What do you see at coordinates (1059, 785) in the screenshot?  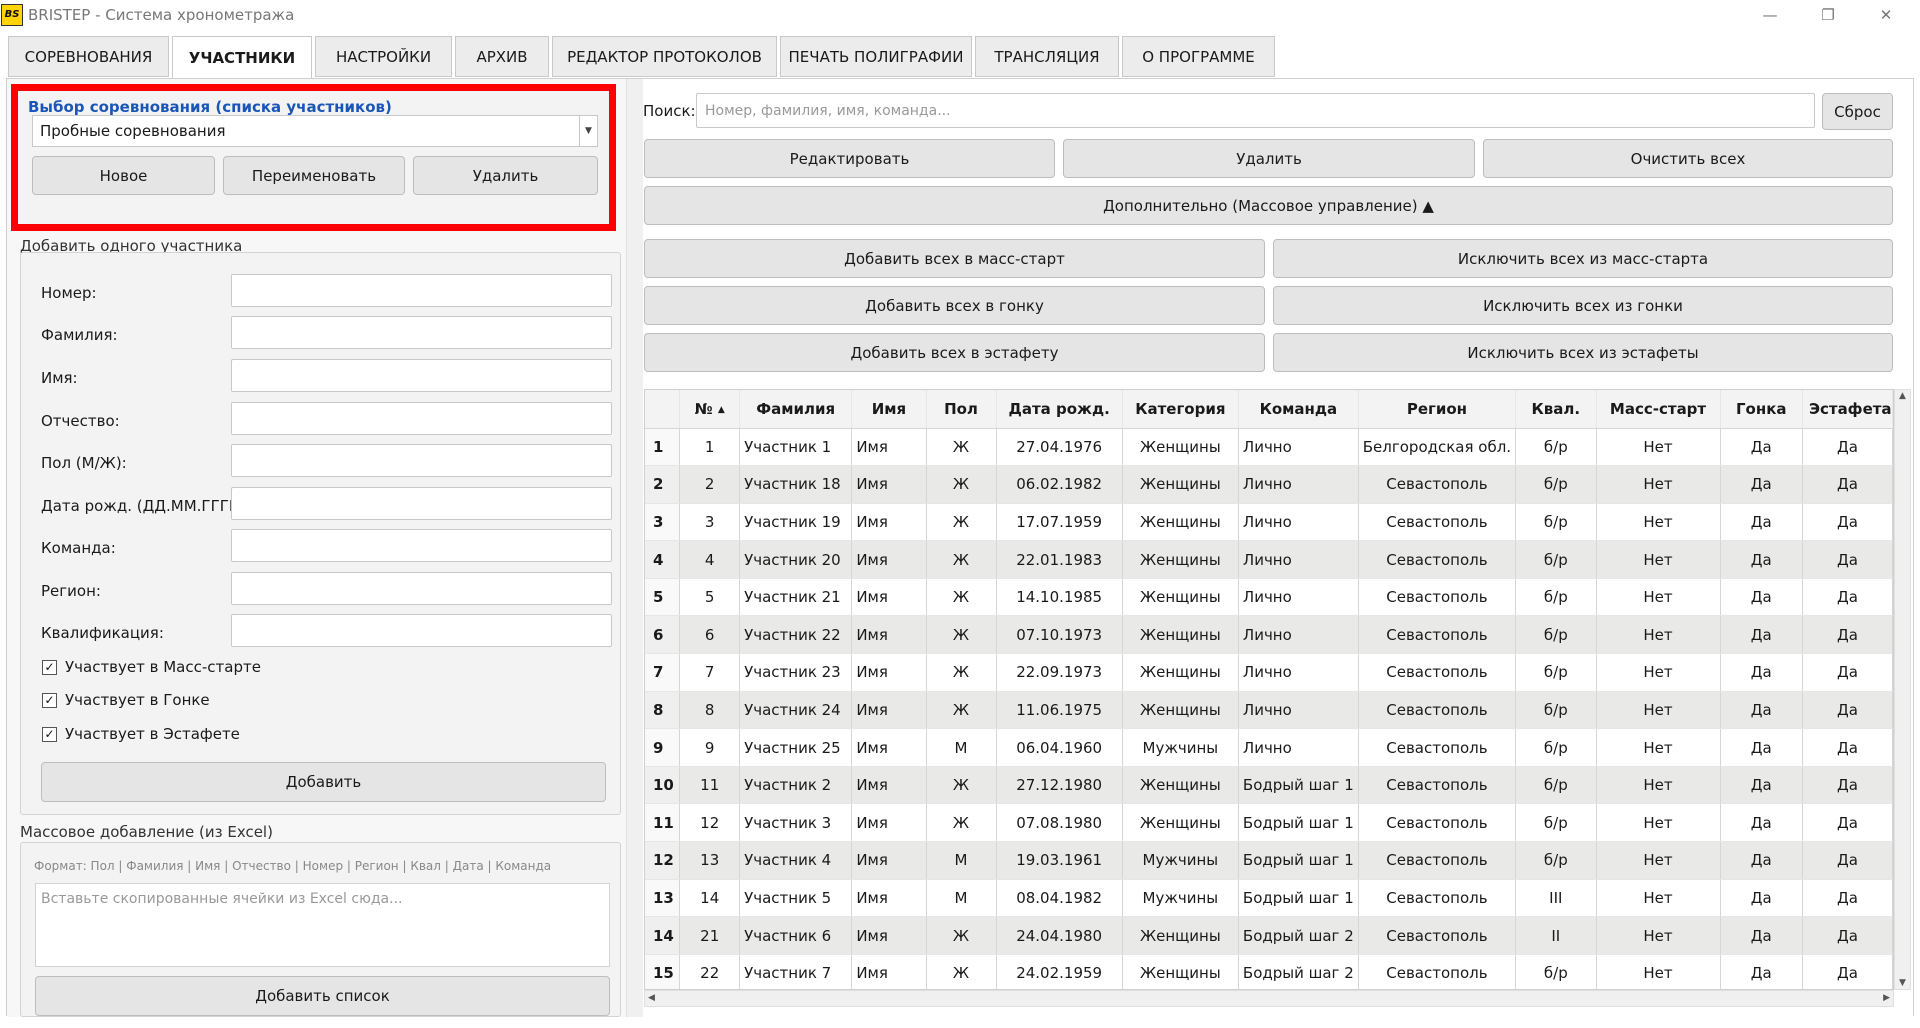 I see `table-cell: 27.12.1980` at bounding box center [1059, 785].